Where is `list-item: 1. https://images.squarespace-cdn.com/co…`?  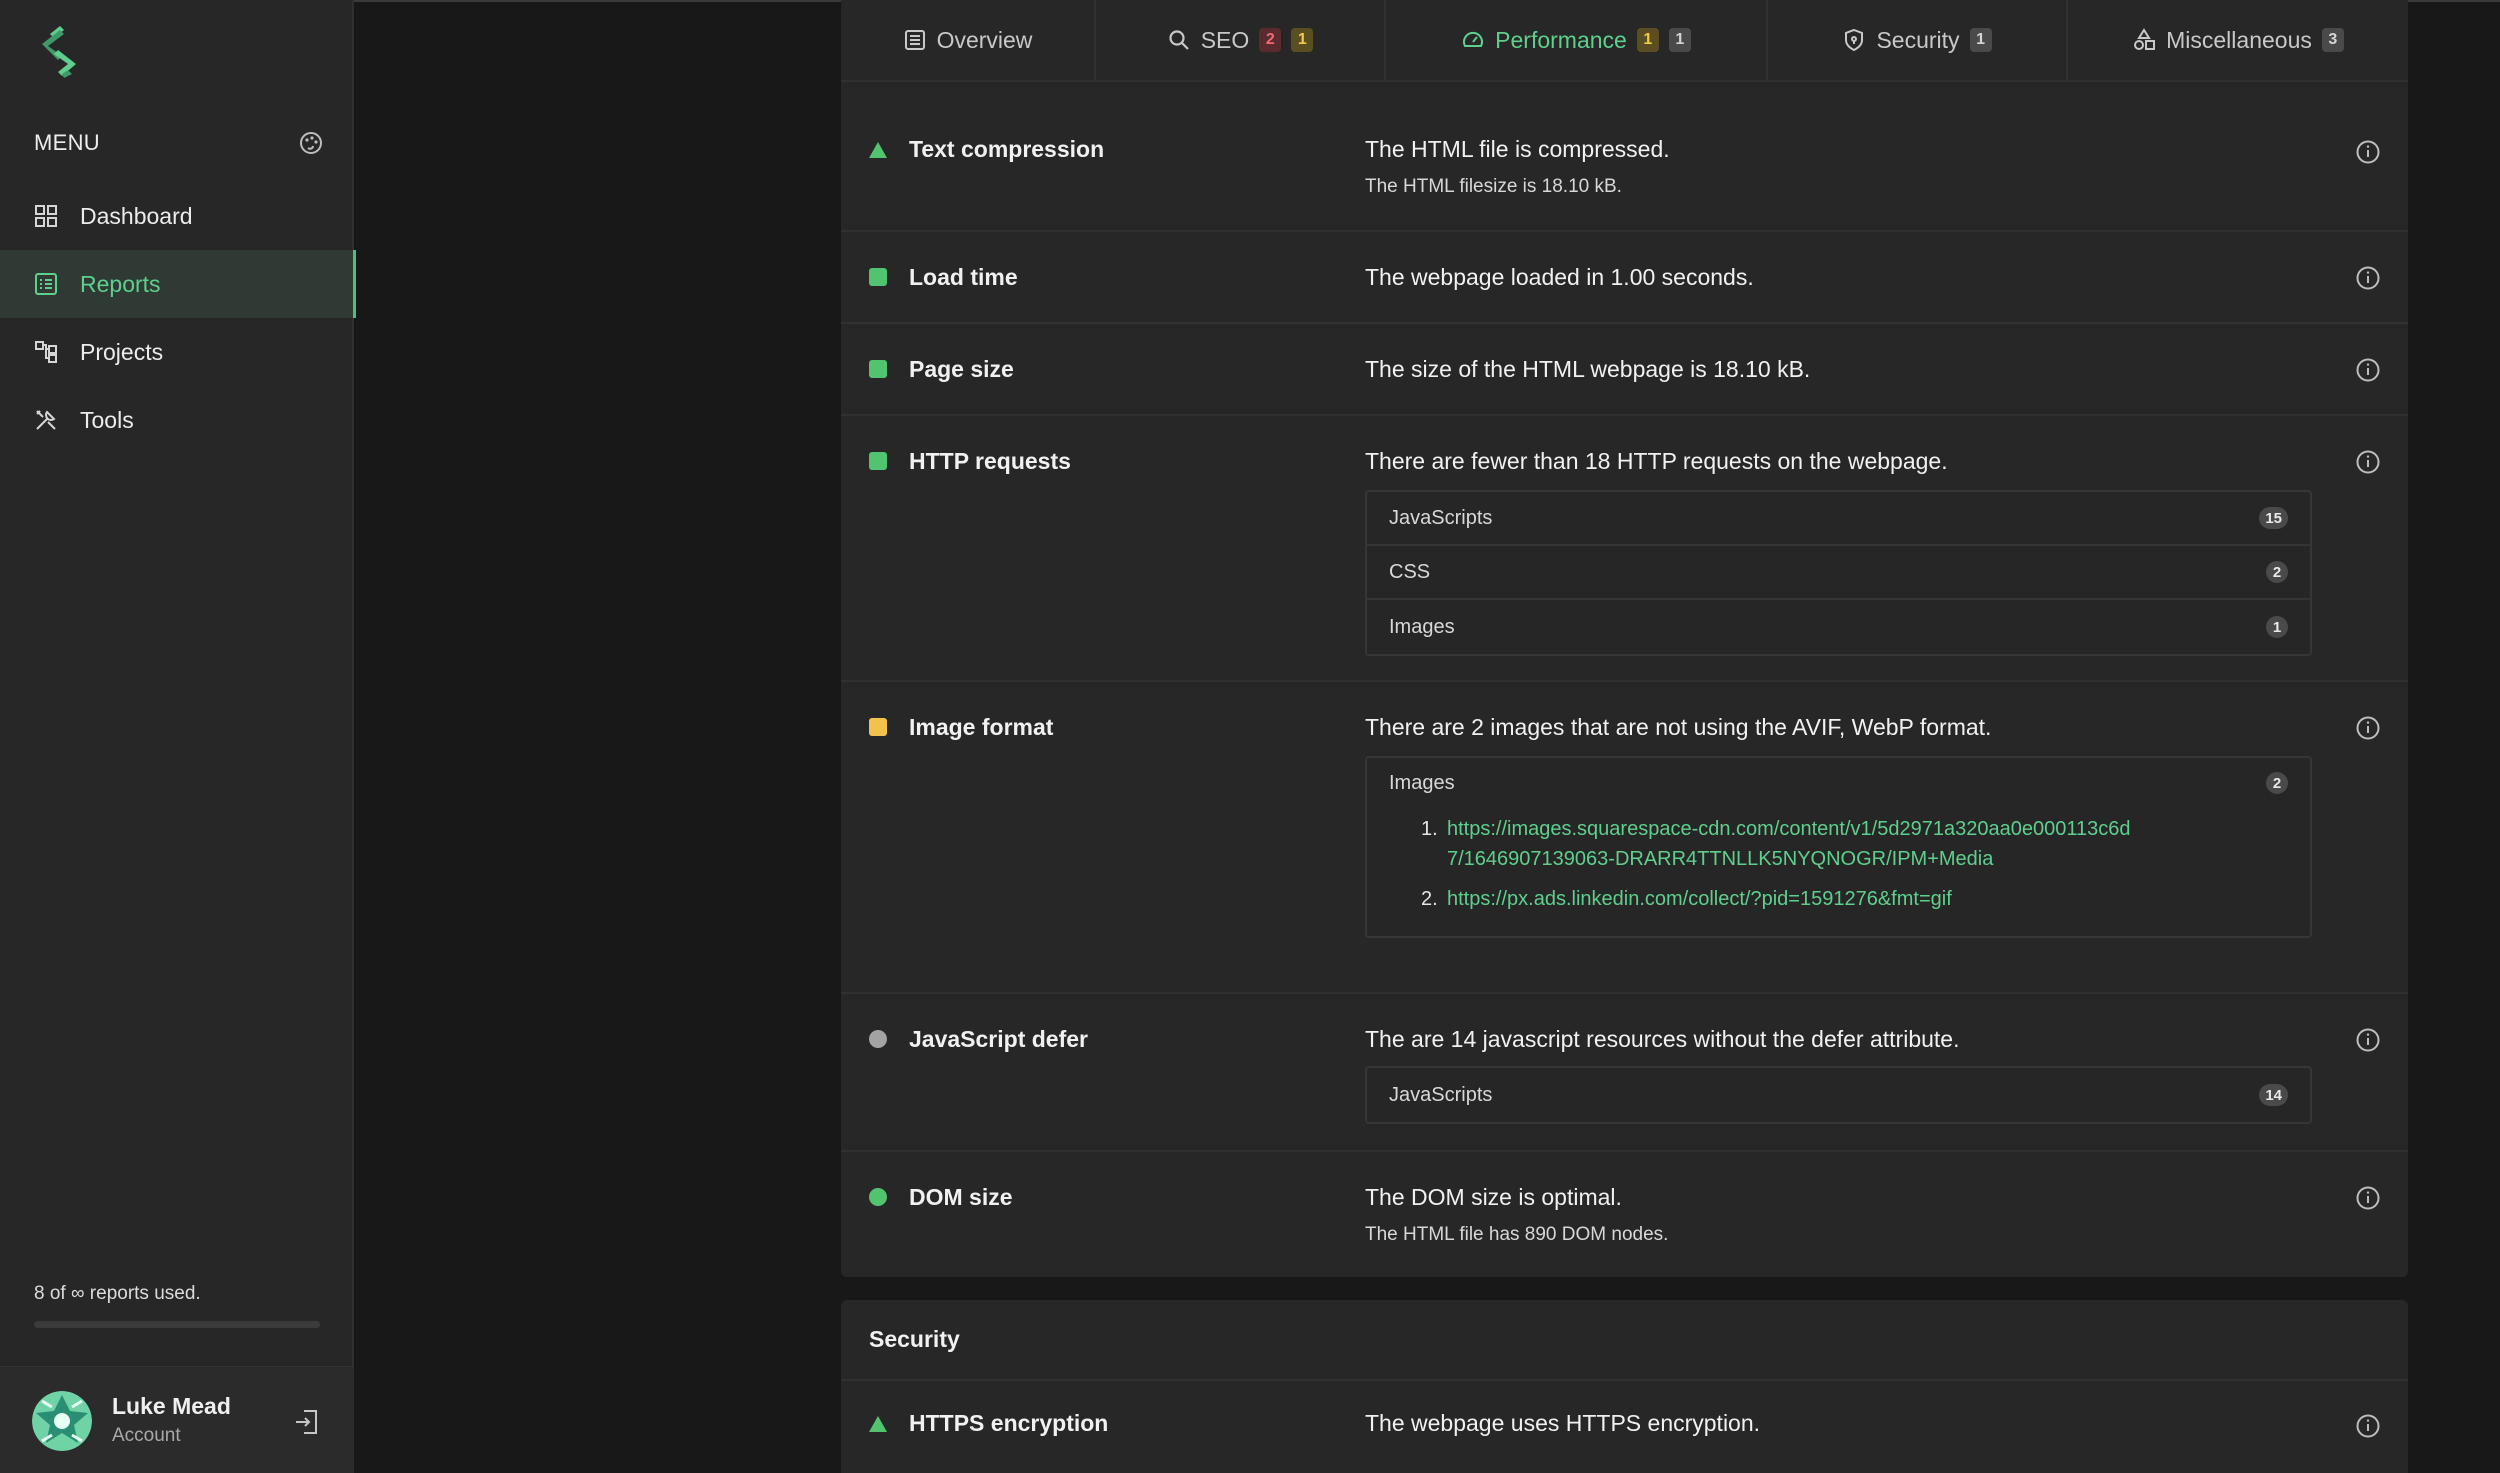 list-item: 1. https://images.squarespace-cdn.com/co… is located at coordinates (1854, 844).